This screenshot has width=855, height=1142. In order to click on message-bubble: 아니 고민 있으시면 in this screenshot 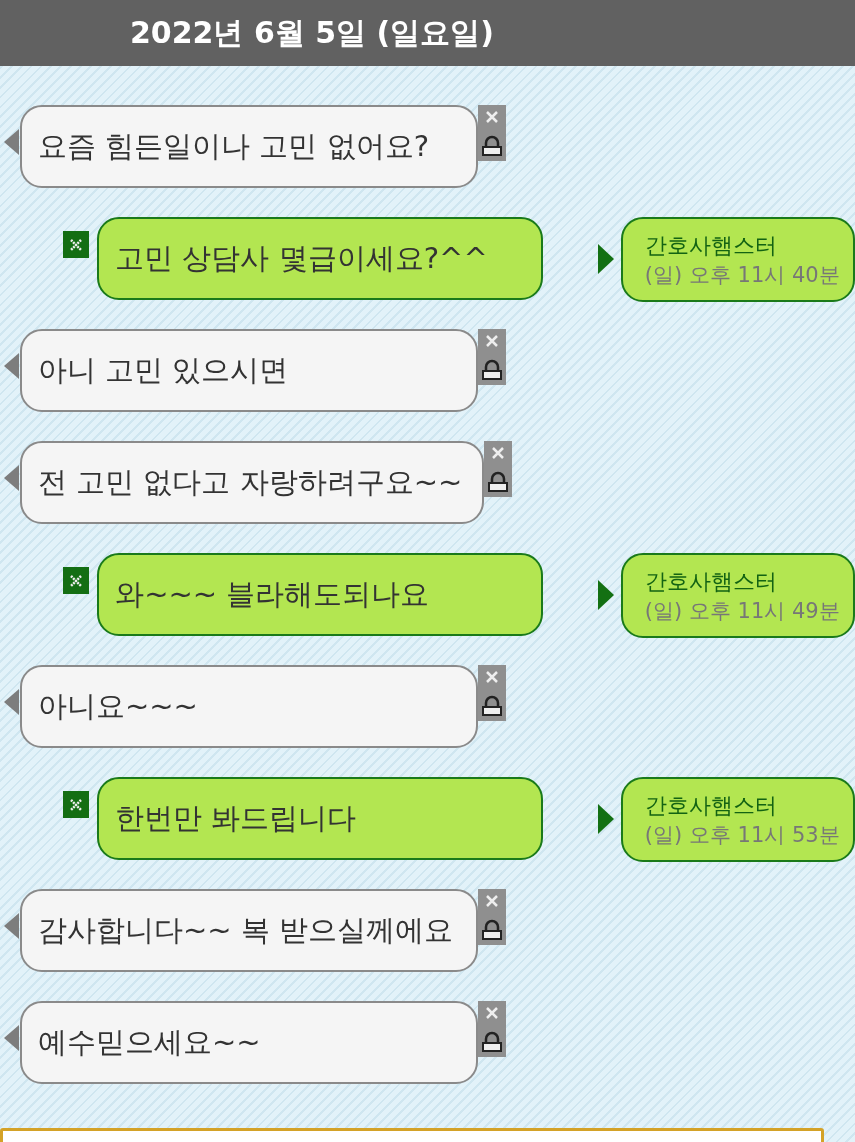, I will do `click(249, 370)`.